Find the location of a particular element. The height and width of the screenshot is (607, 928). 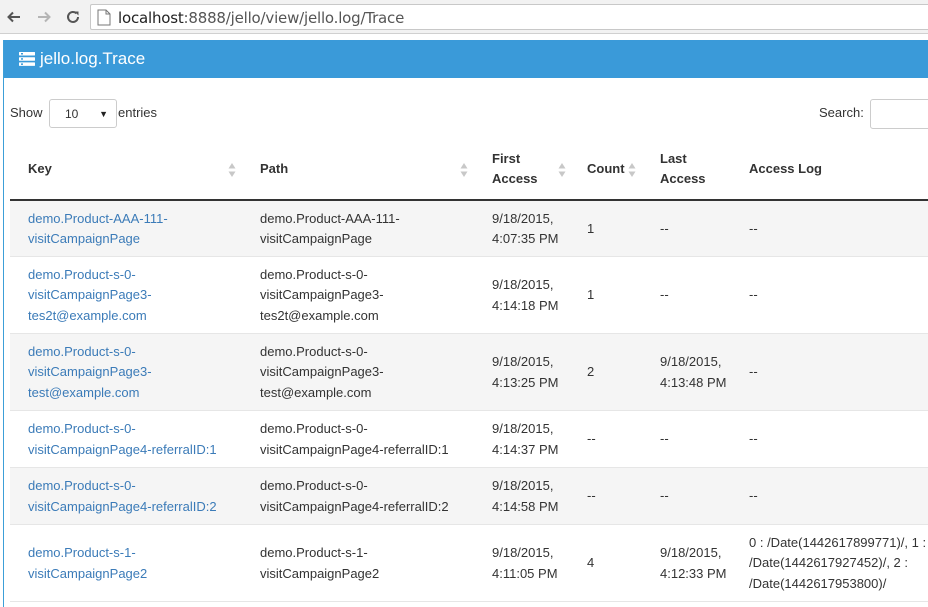

search-label: Search: is located at coordinates (841, 112).